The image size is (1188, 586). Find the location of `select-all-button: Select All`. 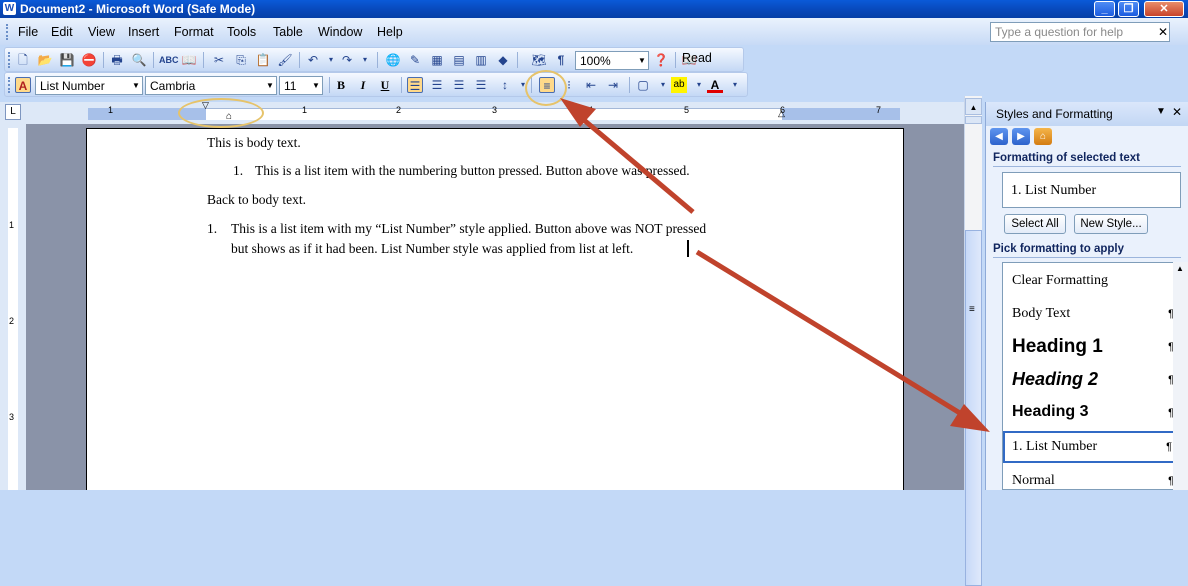

select-all-button: Select All is located at coordinates (1035, 224).